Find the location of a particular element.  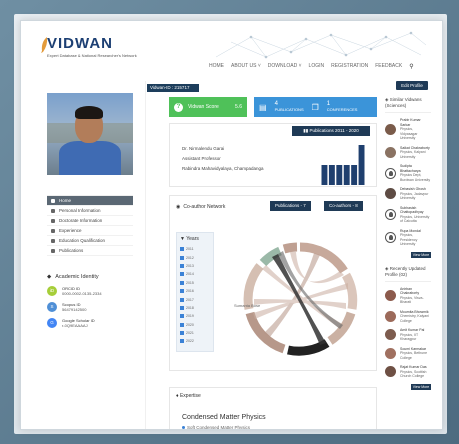

scopus-icon: S is located at coordinates (52, 307).